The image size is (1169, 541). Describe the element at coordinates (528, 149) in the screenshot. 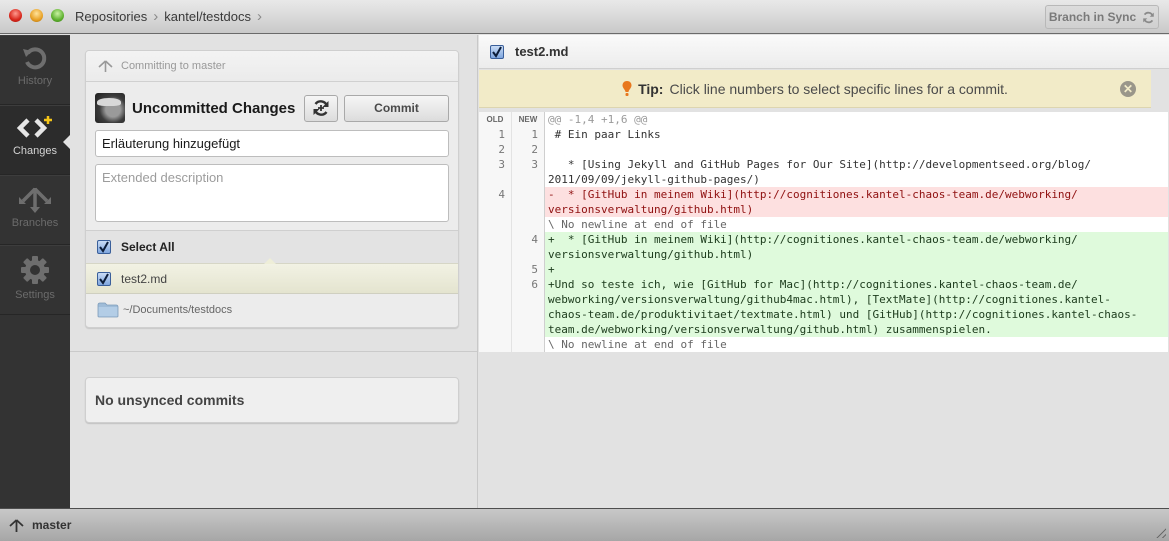

I see `new-line-number: 2` at that location.